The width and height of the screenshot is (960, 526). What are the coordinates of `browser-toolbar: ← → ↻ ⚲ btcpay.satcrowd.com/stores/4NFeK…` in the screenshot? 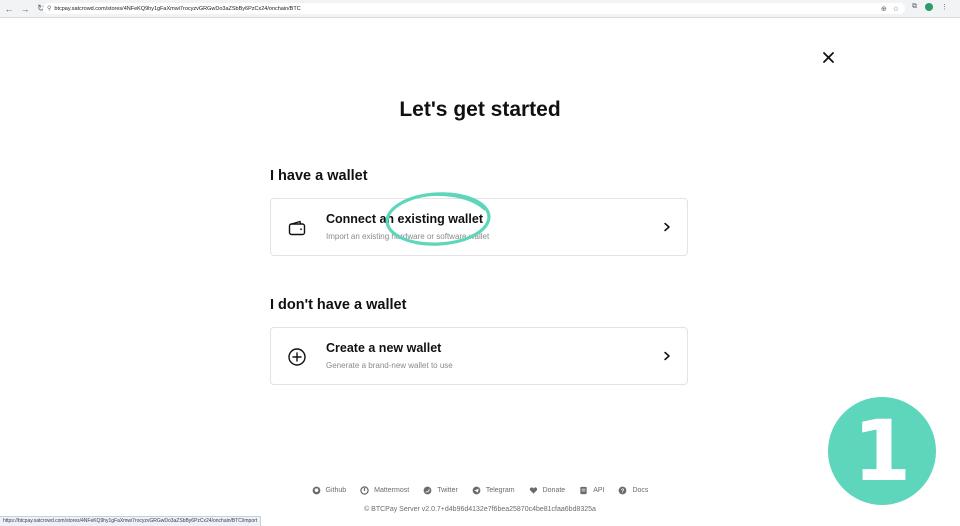 It's located at (480, 9).